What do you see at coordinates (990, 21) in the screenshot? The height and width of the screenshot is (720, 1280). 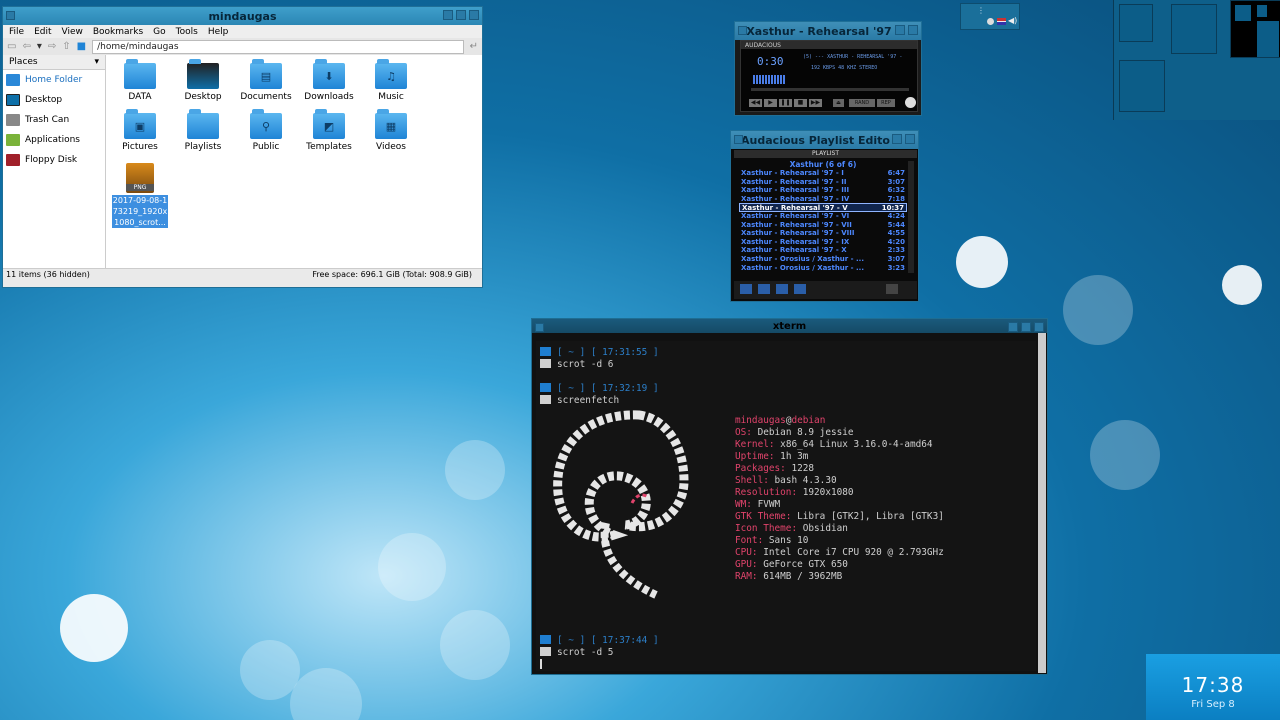 I see `tray-status-icon` at bounding box center [990, 21].